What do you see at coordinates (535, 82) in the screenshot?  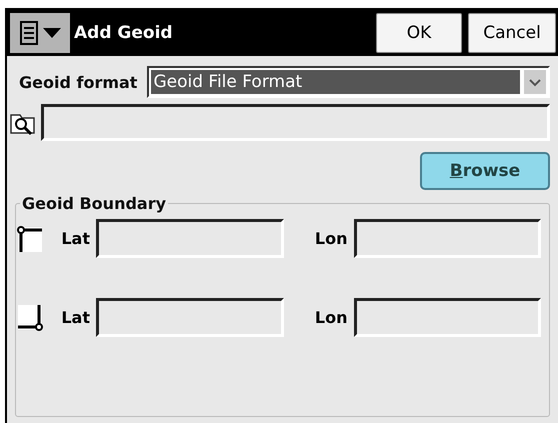 I see `chevron-down-icon` at bounding box center [535, 82].